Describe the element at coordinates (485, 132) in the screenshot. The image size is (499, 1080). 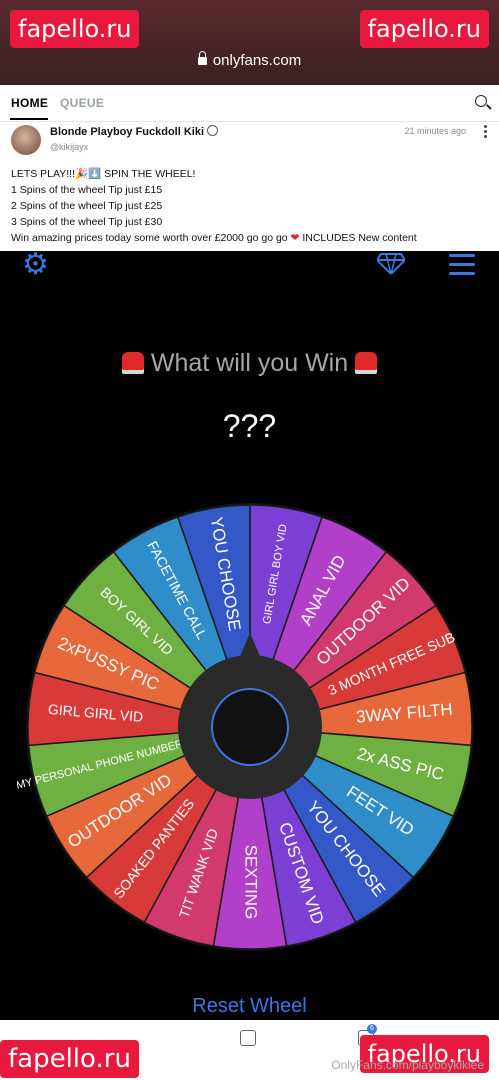
I see `more-options-icon` at that location.